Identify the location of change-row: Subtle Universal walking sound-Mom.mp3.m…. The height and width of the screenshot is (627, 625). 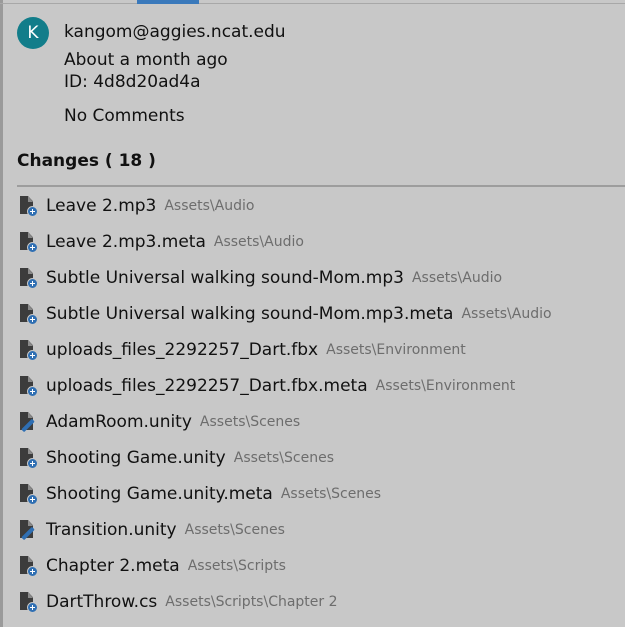
(321, 314).